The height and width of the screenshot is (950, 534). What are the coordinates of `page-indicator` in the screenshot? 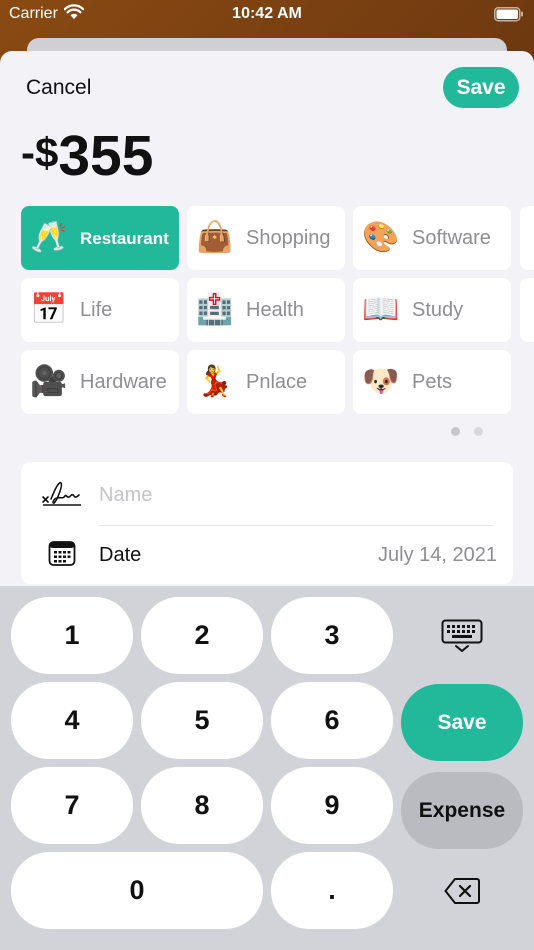 It's located at (467, 431).